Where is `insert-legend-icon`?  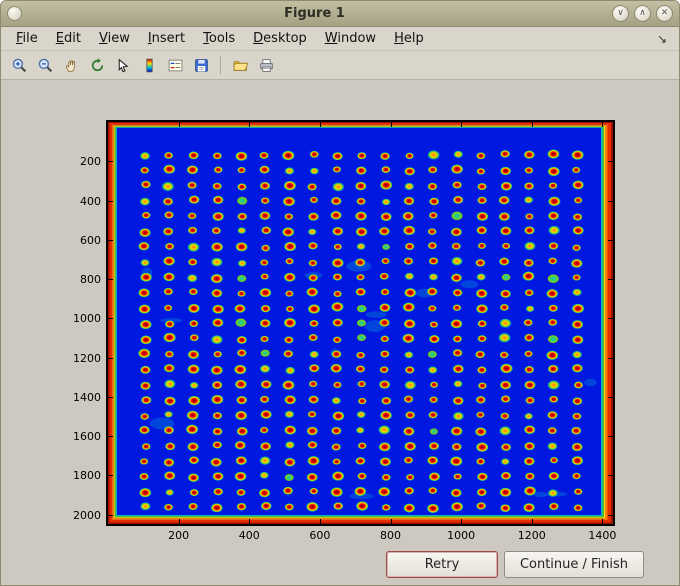
insert-legend-icon is located at coordinates (175, 65).